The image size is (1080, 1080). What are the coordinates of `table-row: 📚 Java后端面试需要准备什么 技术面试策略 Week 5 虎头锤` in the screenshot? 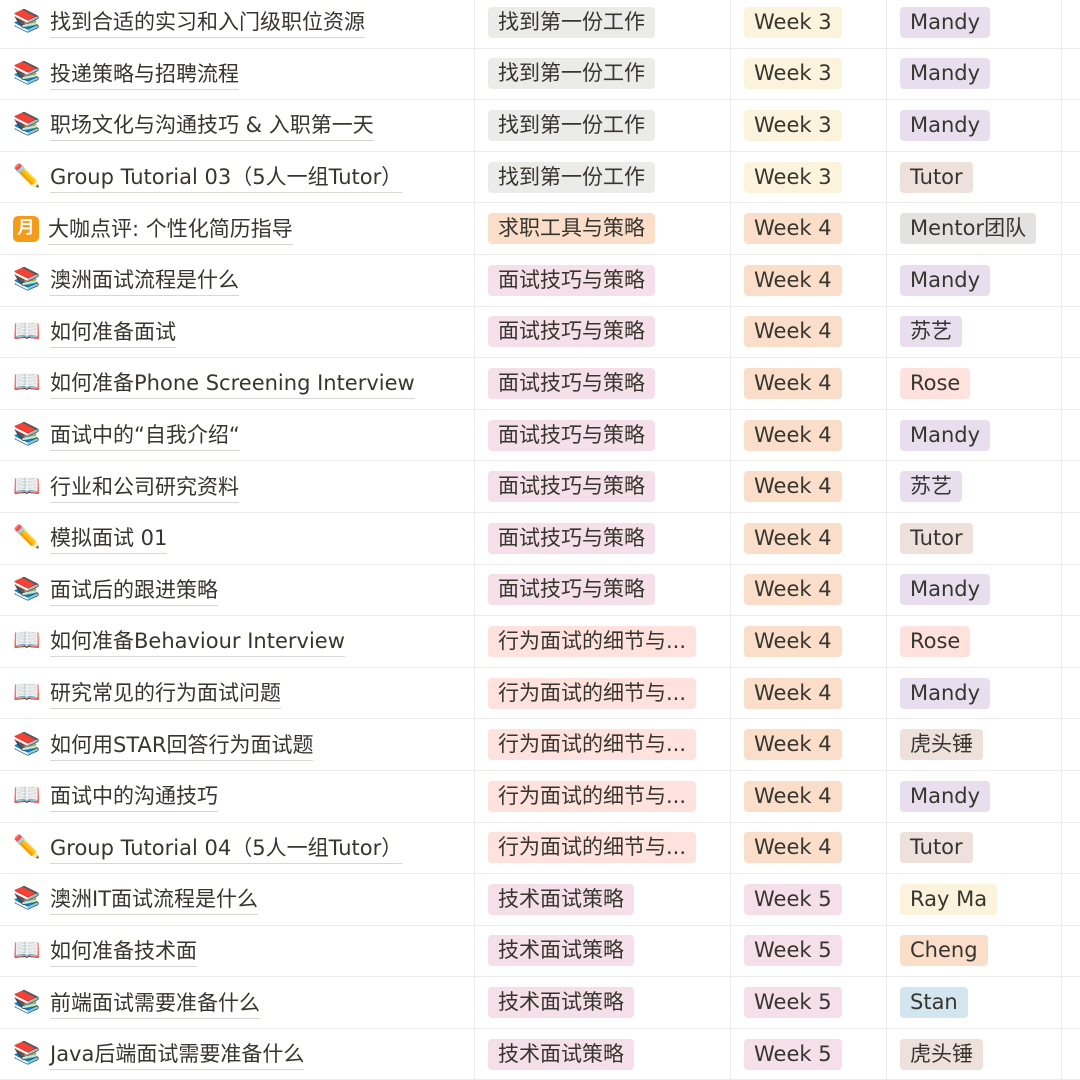 It's located at (540, 1054).